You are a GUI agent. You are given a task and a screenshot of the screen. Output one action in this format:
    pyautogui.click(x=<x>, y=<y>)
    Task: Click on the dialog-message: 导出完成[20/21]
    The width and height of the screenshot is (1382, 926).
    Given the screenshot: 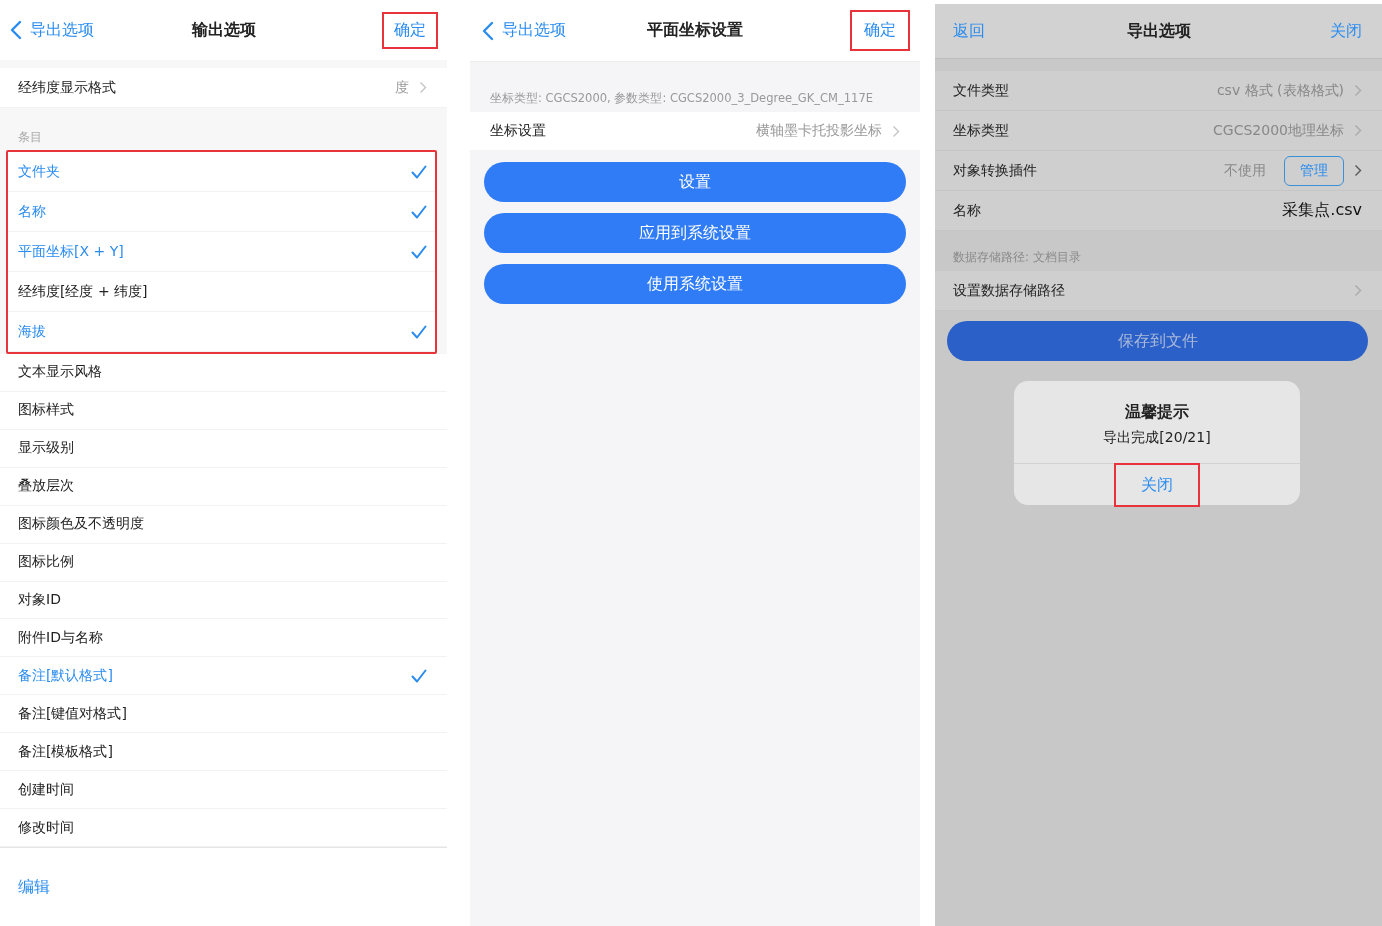 What is the action you would take?
    pyautogui.click(x=1157, y=438)
    